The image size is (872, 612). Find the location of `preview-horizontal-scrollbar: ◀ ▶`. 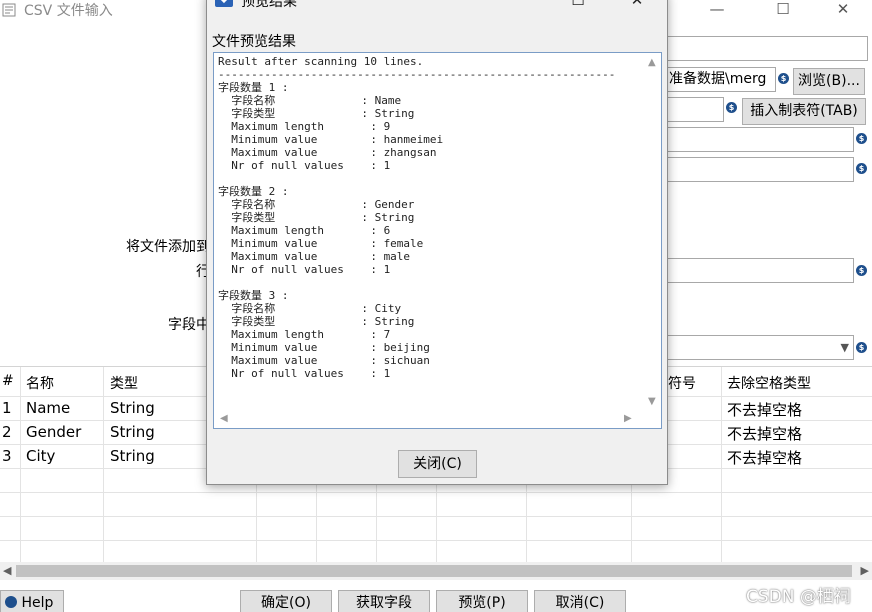

preview-horizontal-scrollbar: ◀ ▶ is located at coordinates (437, 419).